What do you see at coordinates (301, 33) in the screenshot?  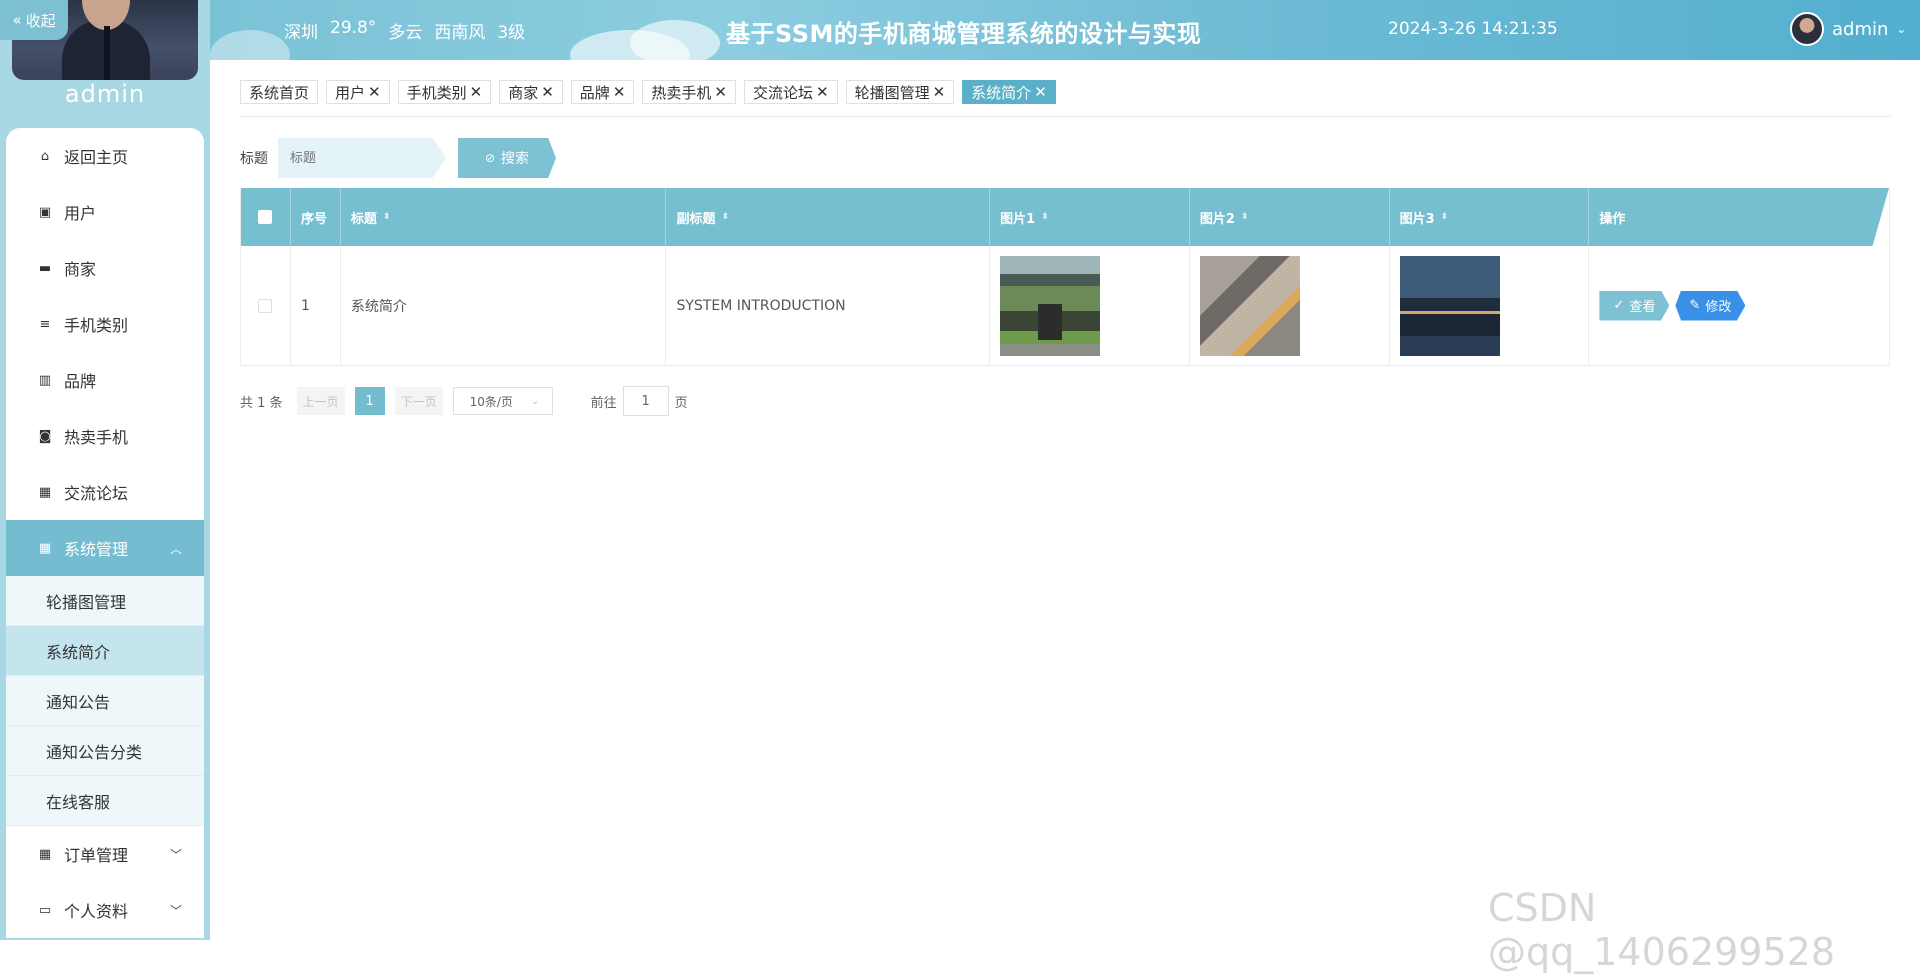 I see `weather-city: 深圳` at bounding box center [301, 33].